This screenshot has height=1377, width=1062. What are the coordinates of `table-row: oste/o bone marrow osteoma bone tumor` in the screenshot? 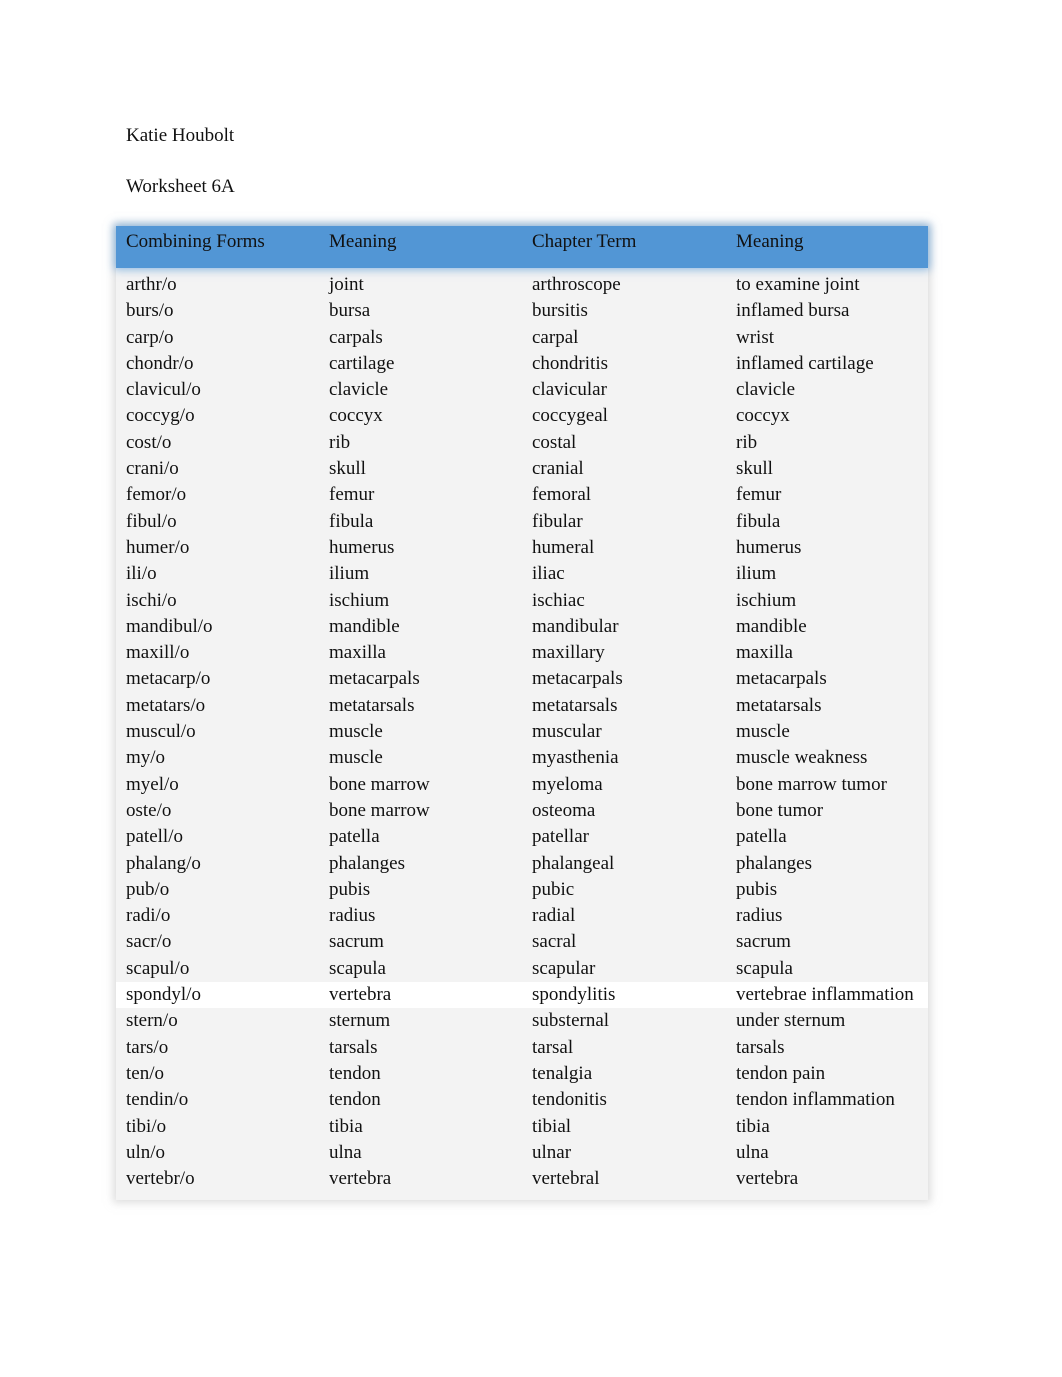 It's located at (522, 811).